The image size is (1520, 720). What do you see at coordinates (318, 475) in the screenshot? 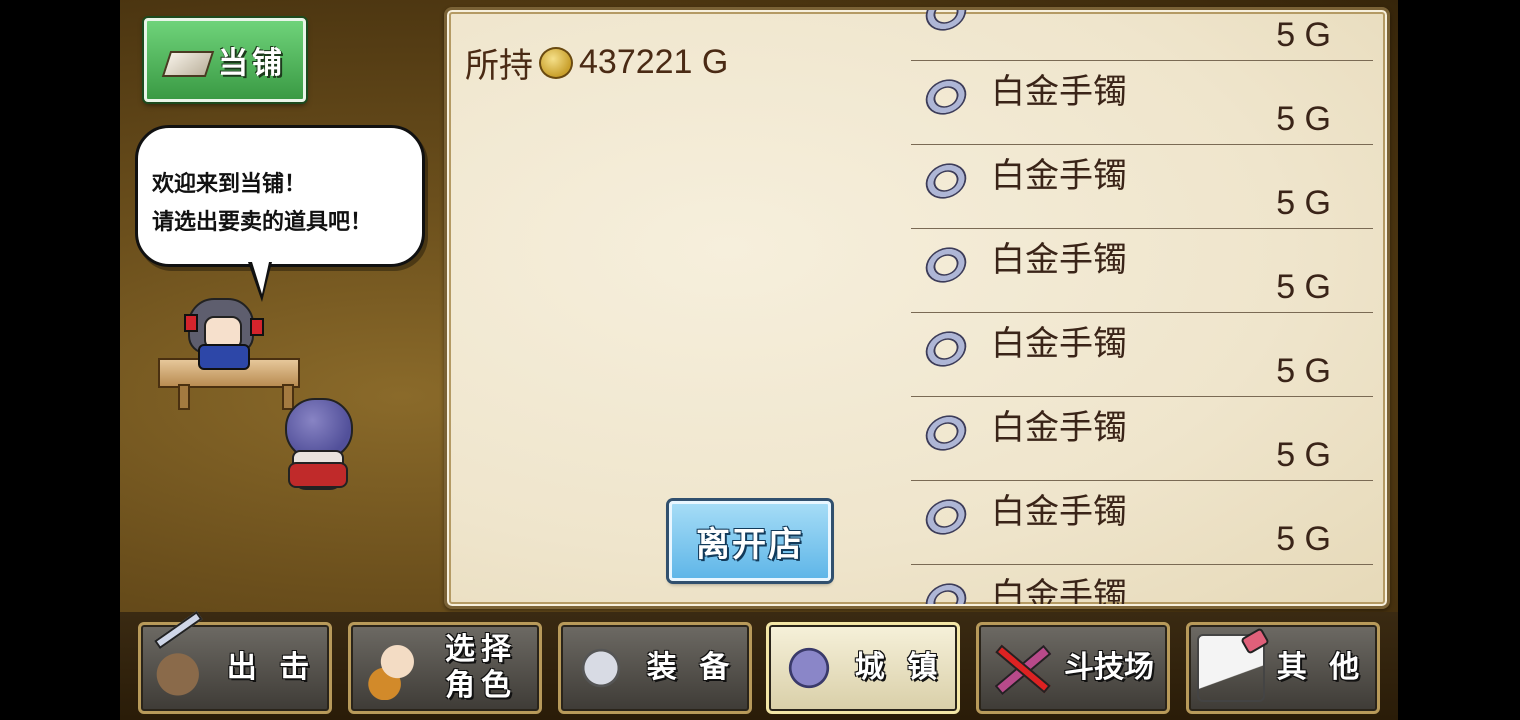
I see `player-character-skirt` at bounding box center [318, 475].